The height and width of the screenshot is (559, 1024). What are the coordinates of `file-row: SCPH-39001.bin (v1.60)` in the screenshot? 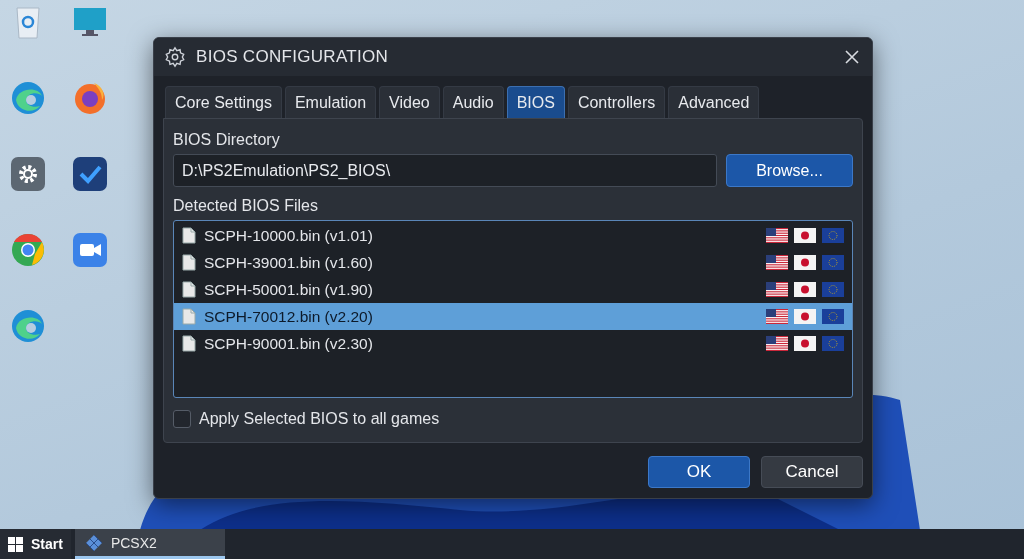 It's located at (513, 262).